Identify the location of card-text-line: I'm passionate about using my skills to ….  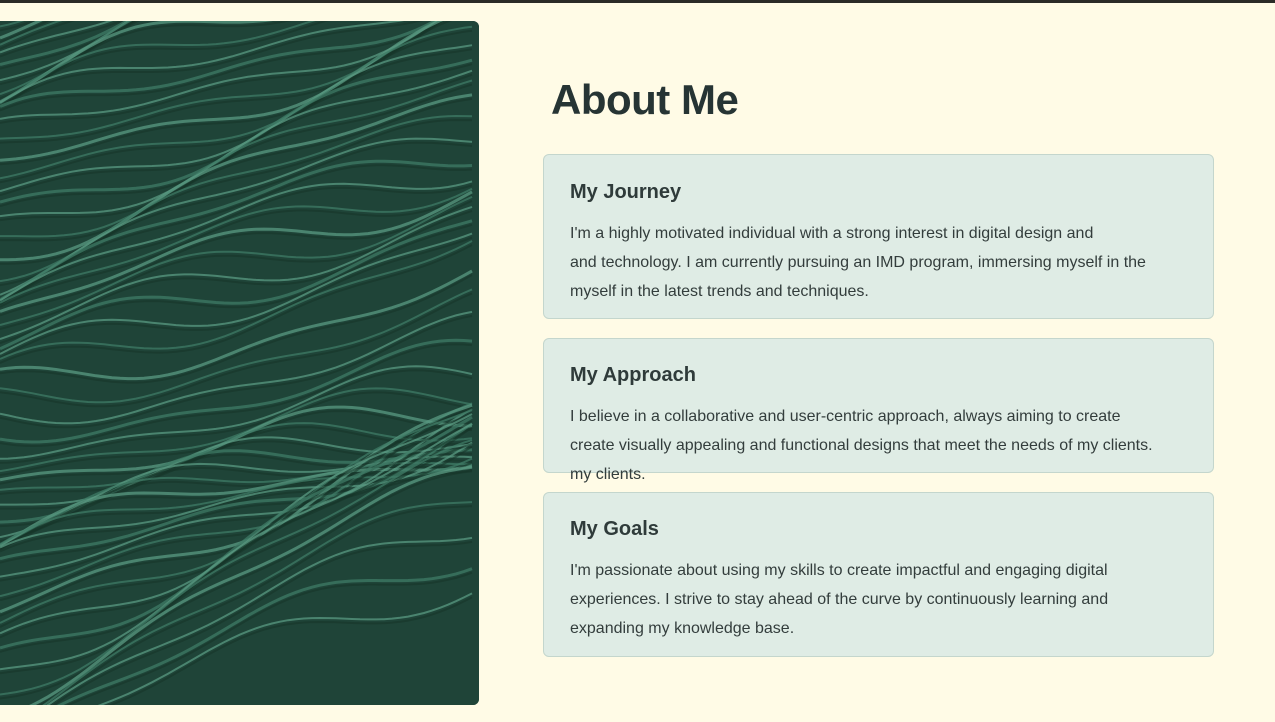
(839, 570).